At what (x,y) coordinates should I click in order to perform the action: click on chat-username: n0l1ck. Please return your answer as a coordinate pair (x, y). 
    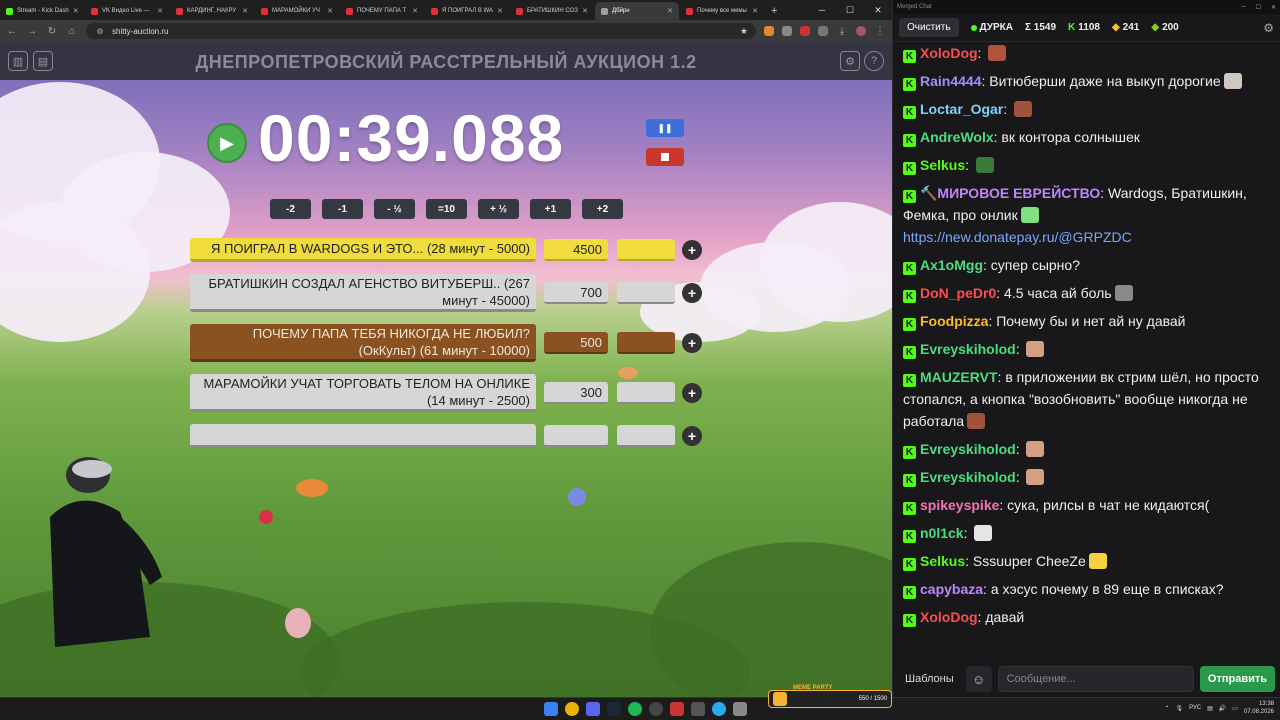
    Looking at the image, I should click on (942, 533).